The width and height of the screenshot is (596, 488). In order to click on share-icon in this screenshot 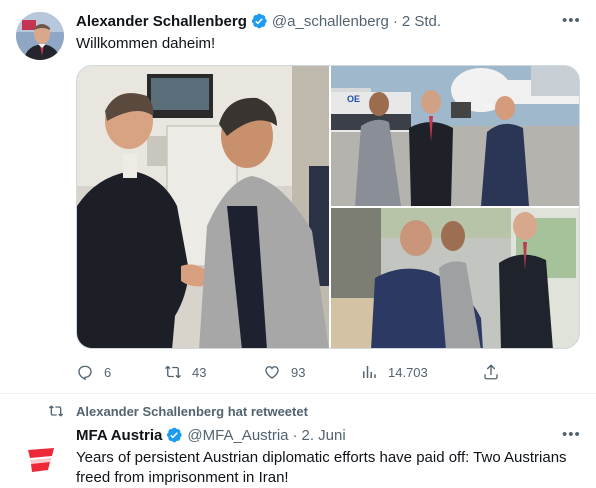, I will do `click(491, 372)`.